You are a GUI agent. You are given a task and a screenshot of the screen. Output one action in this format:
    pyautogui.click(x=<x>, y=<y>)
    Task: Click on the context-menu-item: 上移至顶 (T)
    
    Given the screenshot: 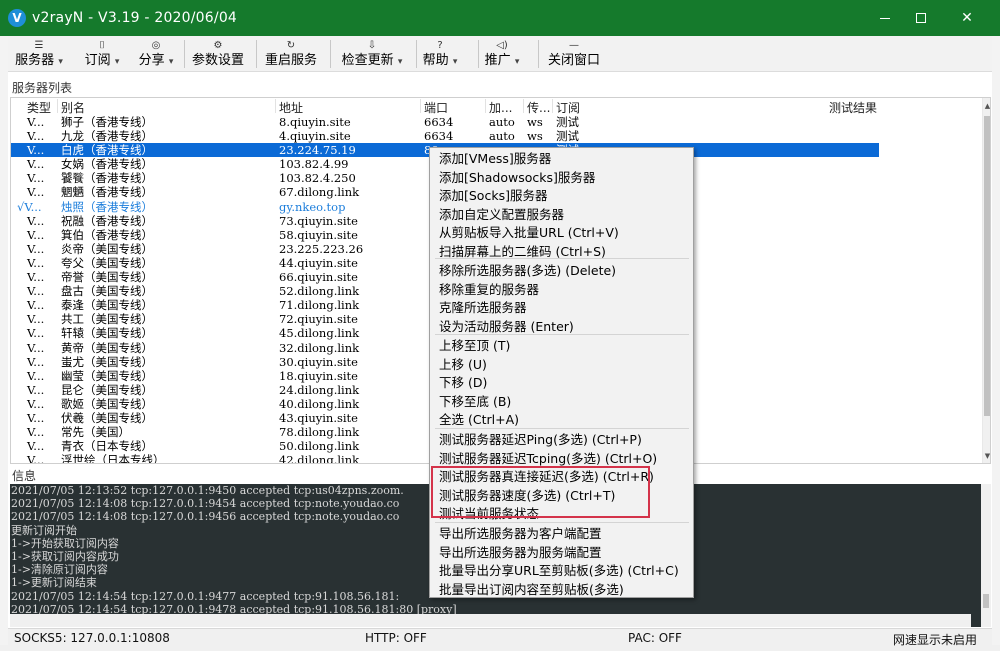 What is the action you would take?
    pyautogui.click(x=474, y=346)
    